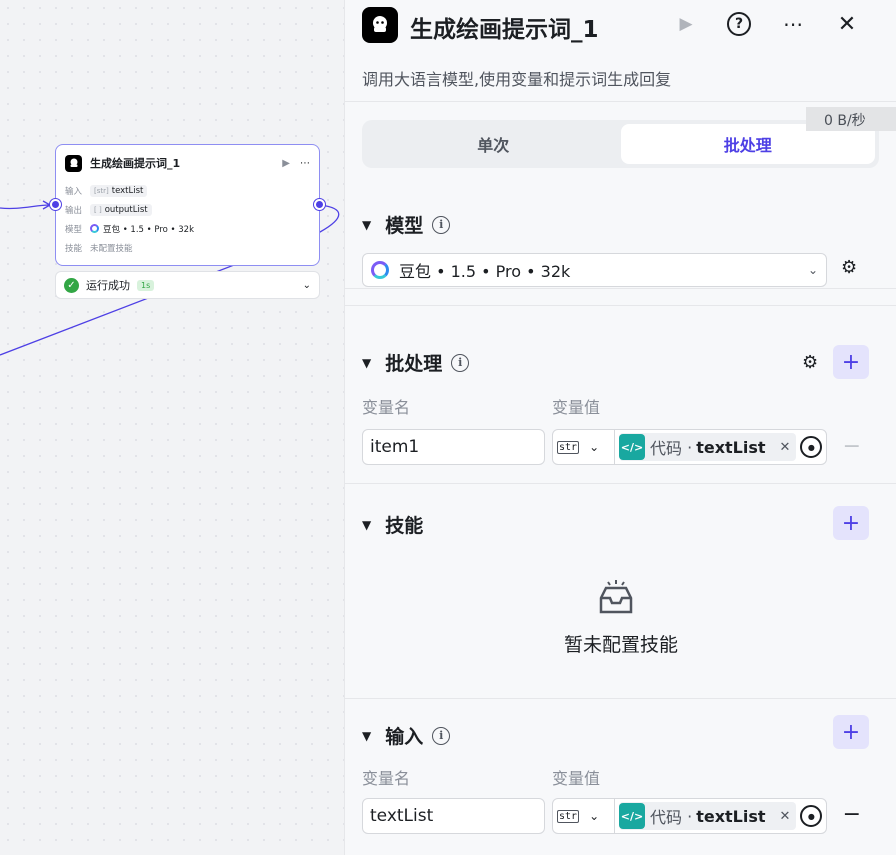 Image resolution: width=896 pixels, height=855 pixels. What do you see at coordinates (620, 246) in the screenshot?
I see `model-section: ▼ 模型 i` at bounding box center [620, 246].